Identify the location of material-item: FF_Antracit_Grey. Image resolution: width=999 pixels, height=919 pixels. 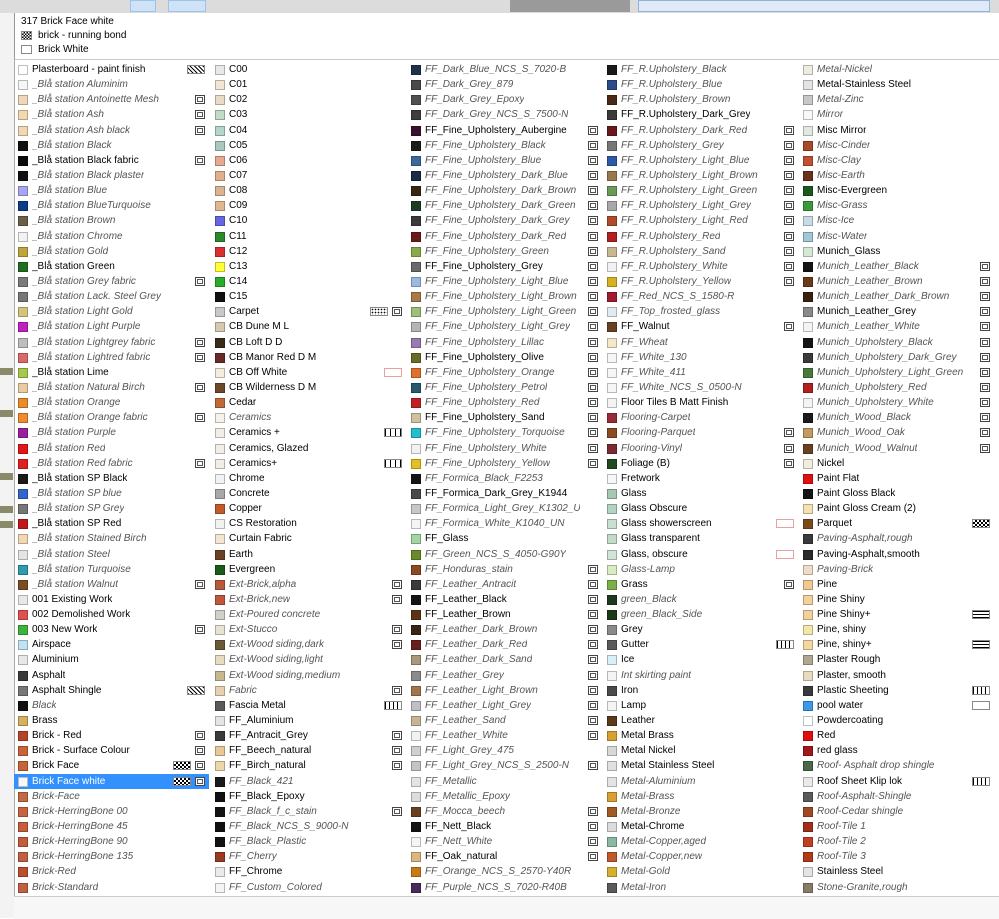
(308, 735).